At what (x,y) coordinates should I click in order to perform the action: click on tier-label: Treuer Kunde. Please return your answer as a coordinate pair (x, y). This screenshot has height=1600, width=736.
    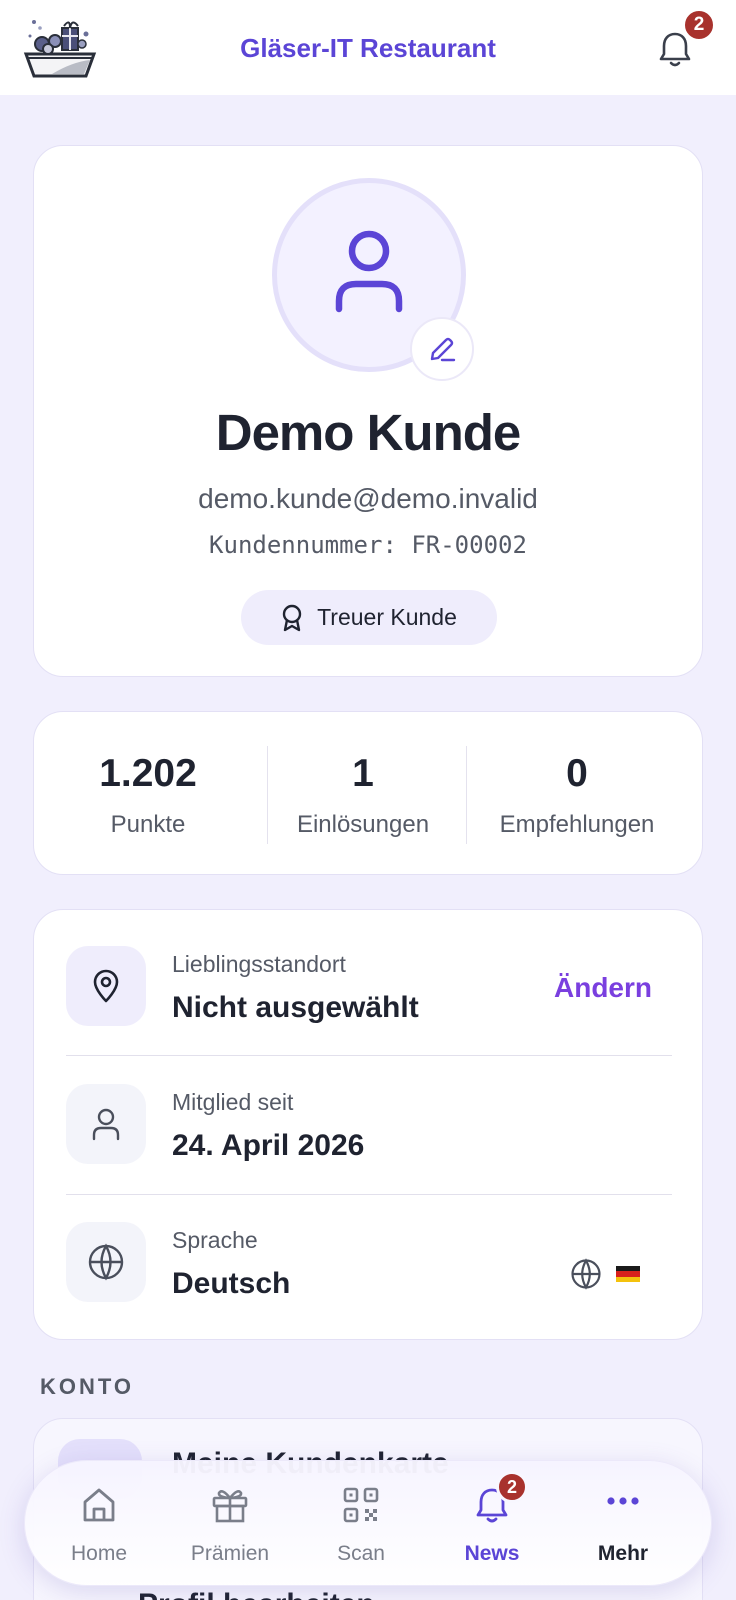
    Looking at the image, I should click on (387, 617).